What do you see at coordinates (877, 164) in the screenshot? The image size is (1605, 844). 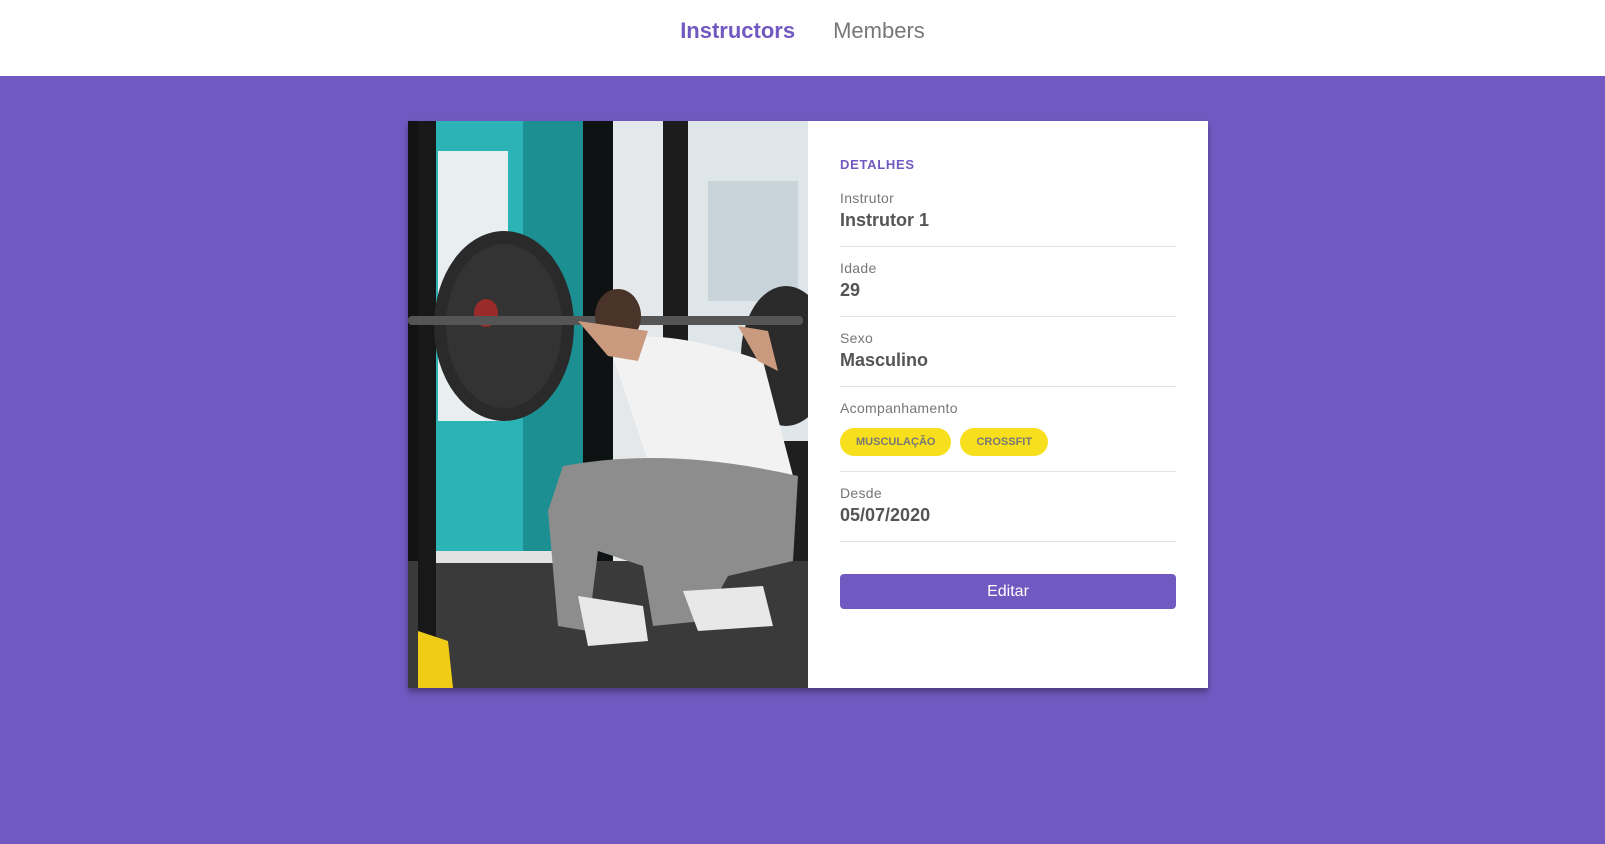 I see `details-heading: DETALHES` at bounding box center [877, 164].